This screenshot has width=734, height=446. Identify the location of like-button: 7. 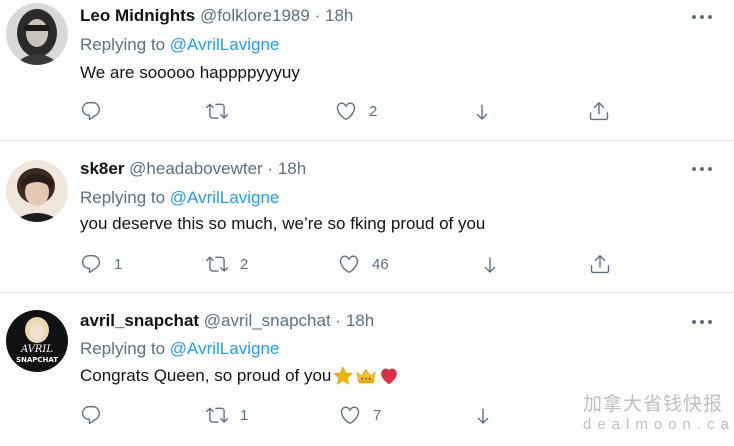
(360, 415).